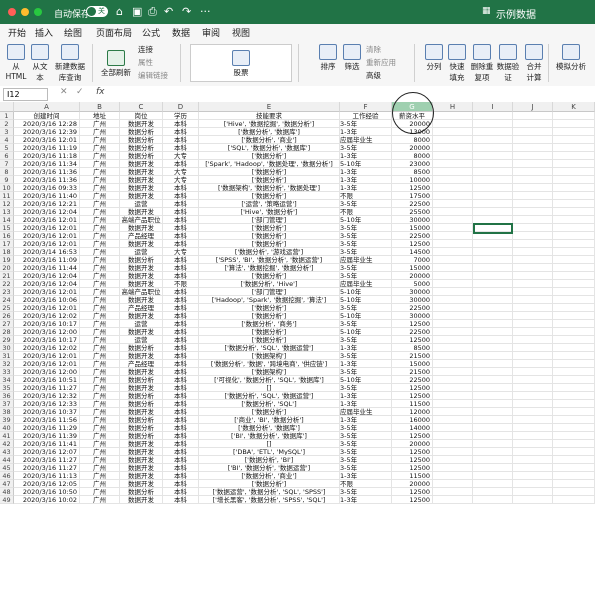 This screenshot has width=595, height=600. What do you see at coordinates (269, 284) in the screenshot?
I see `cell-skills: ['数据分析', 'Hive']` at bounding box center [269, 284].